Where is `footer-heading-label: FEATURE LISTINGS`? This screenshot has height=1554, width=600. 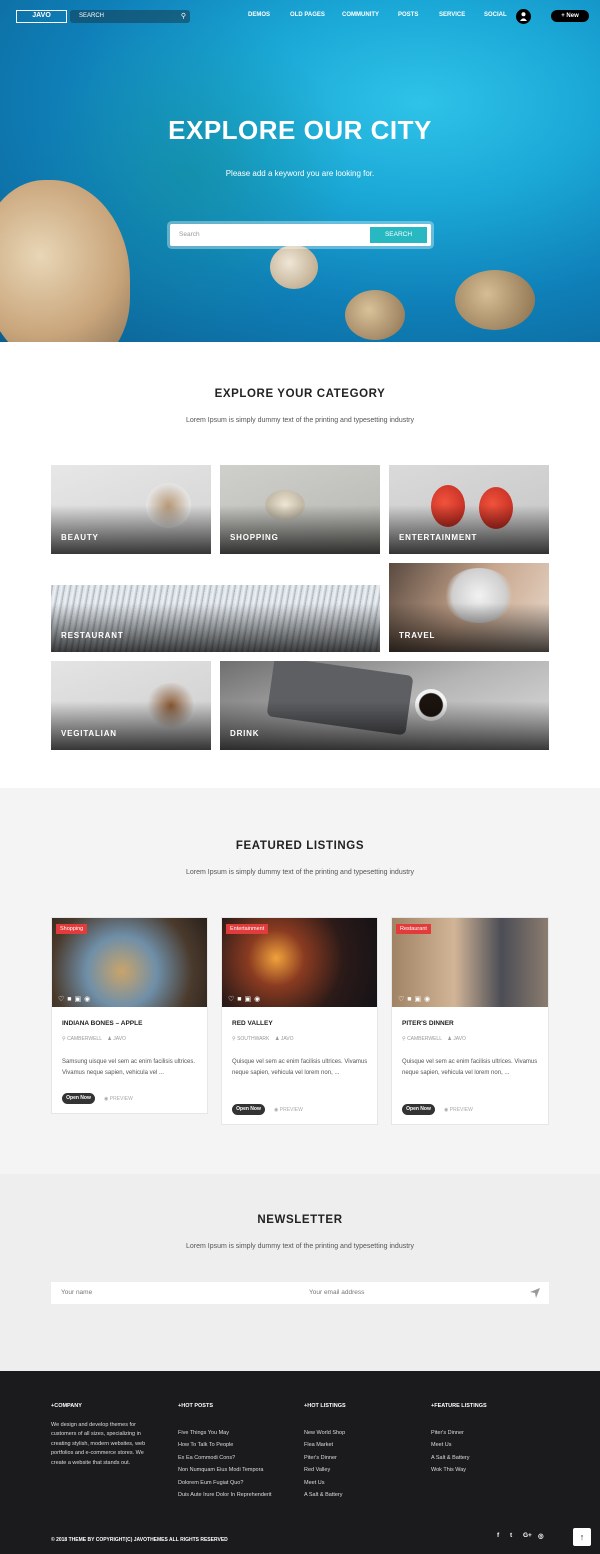
footer-heading-label: FEATURE LISTINGS is located at coordinates (460, 1406).